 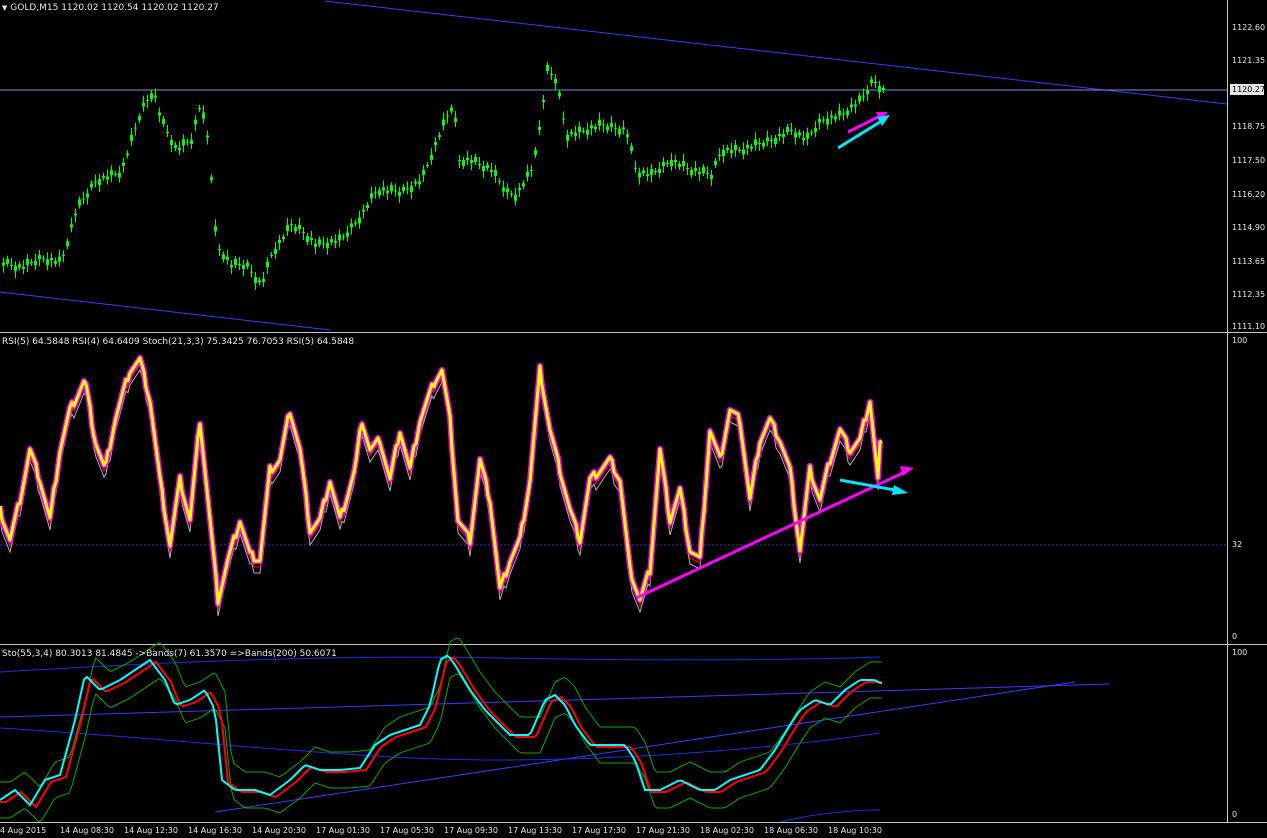 What do you see at coordinates (1237, 544) in the screenshot?
I see `rsi-level-label: 32` at bounding box center [1237, 544].